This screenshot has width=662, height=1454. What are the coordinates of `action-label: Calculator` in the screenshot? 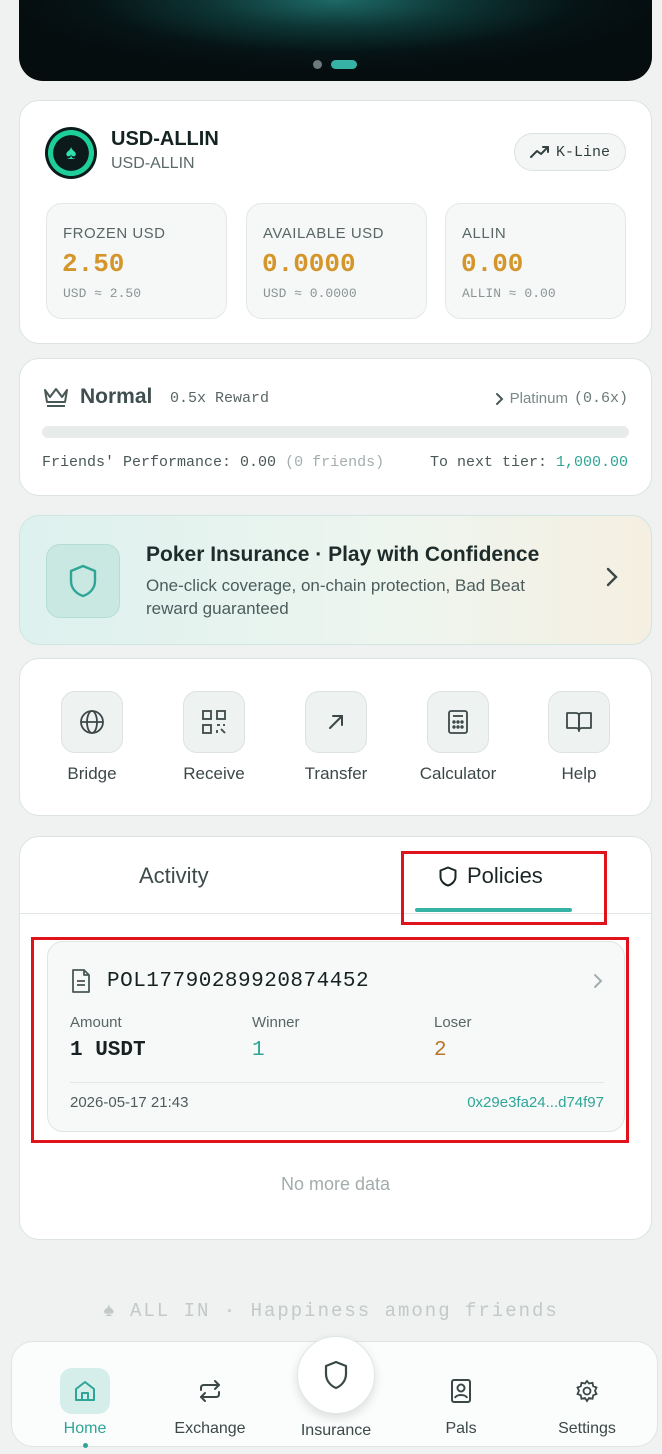 It's located at (458, 773).